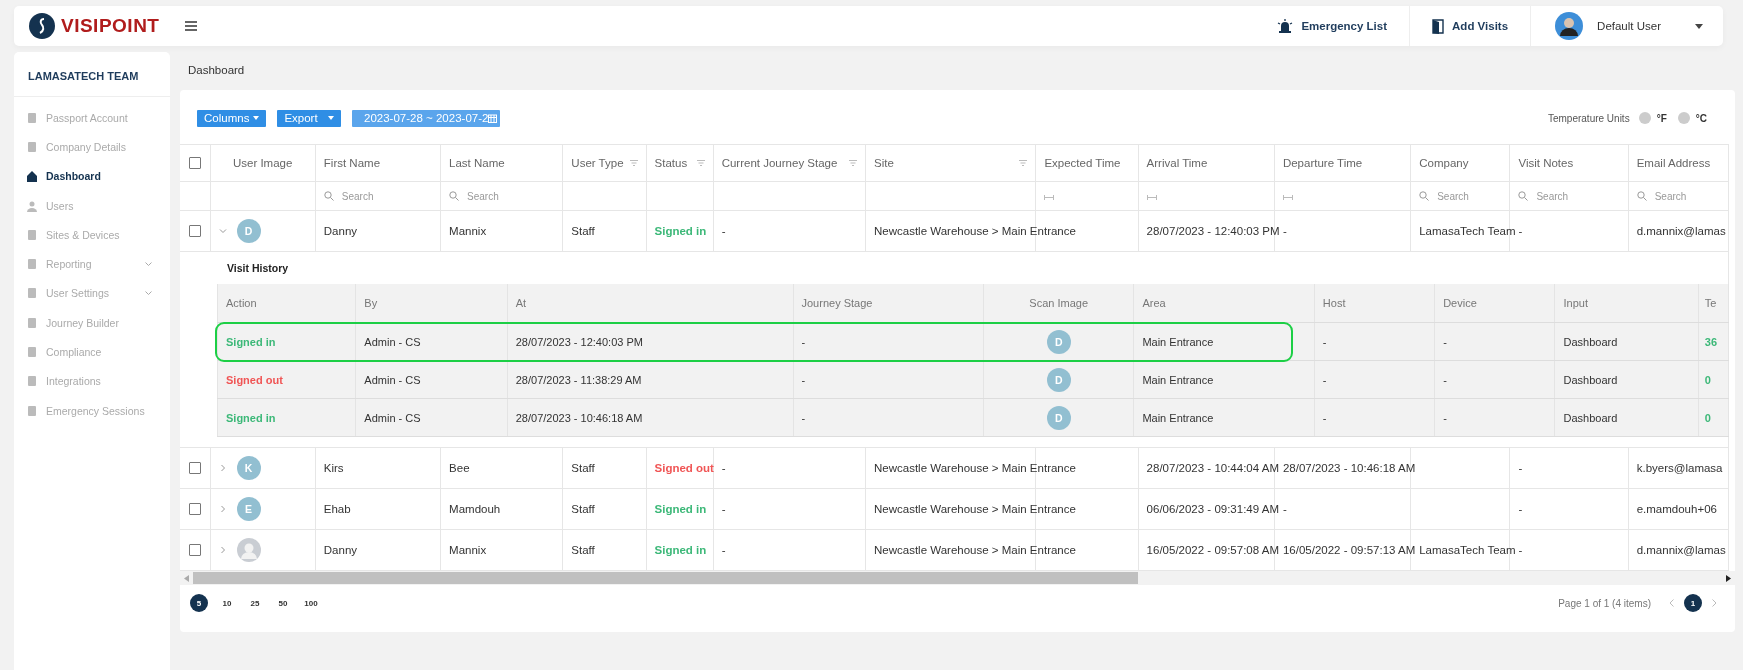 Image resolution: width=1743 pixels, height=670 pixels. What do you see at coordinates (1349, 550) in the screenshot?
I see `table-cell: 16/05/2022 - 09:57:13 AM` at bounding box center [1349, 550].